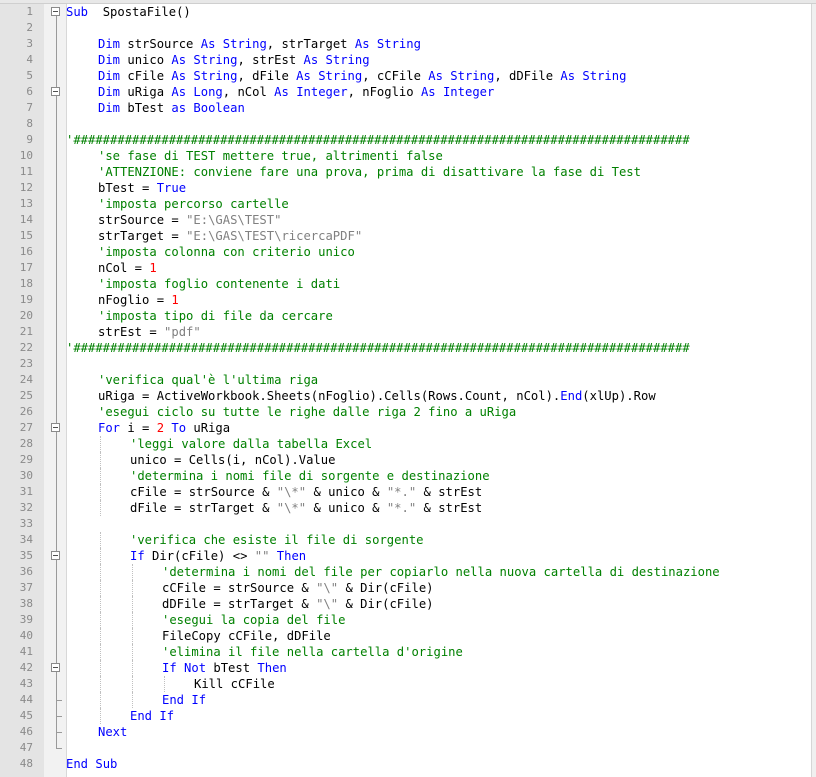 This screenshot has width=816, height=777. I want to click on code-line: 16 'imposta colonna con criterio unico, so click(406, 252).